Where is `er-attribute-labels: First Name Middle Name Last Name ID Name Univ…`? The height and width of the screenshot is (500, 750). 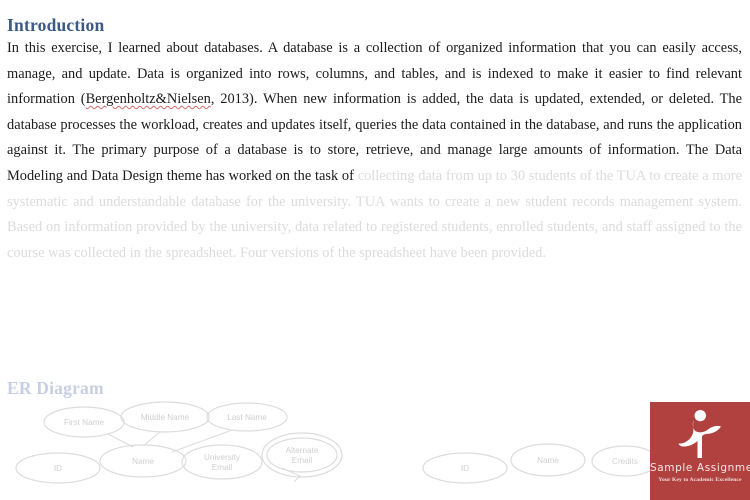 er-attribute-labels: First Name Middle Name Last Name ID Name Univ… is located at coordinates (346, 443).